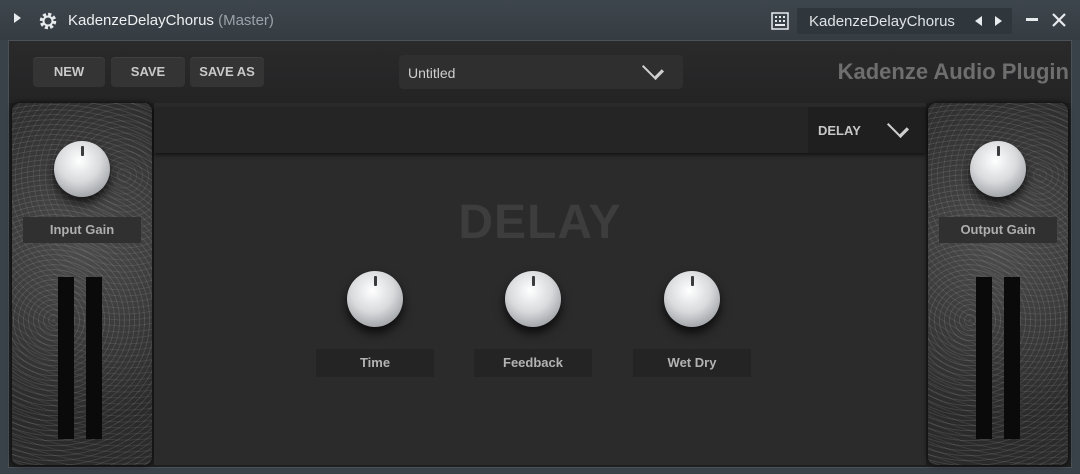 Image resolution: width=1080 pixels, height=474 pixels. I want to click on feedback-knob, so click(533, 299).